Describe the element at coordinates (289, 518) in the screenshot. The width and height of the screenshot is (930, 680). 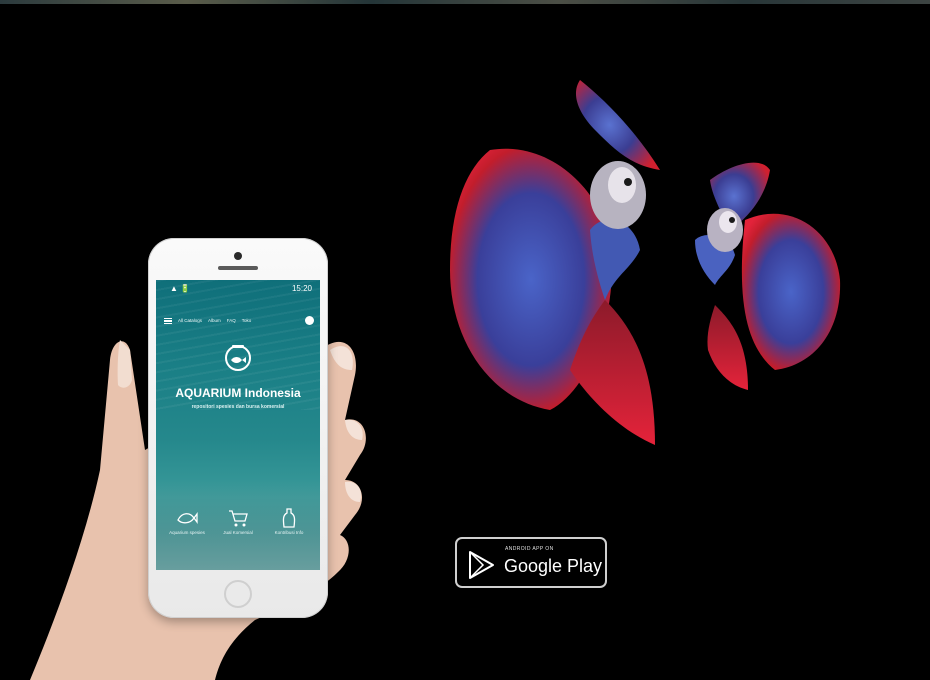
I see `bottle-icon` at that location.